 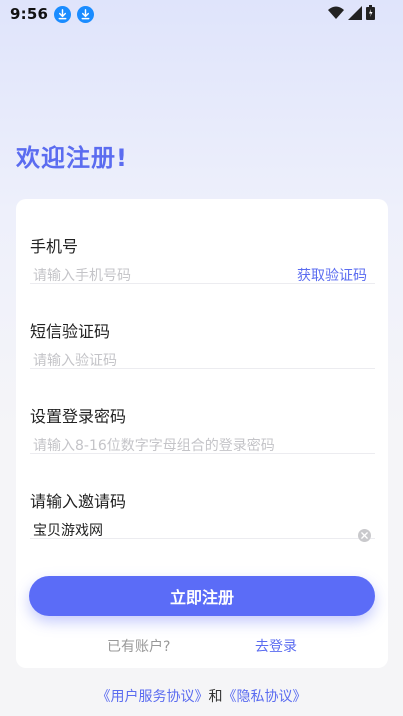 I want to click on agreement-text: 《用户服务协议》和《隐私协议》, so click(x=201, y=696).